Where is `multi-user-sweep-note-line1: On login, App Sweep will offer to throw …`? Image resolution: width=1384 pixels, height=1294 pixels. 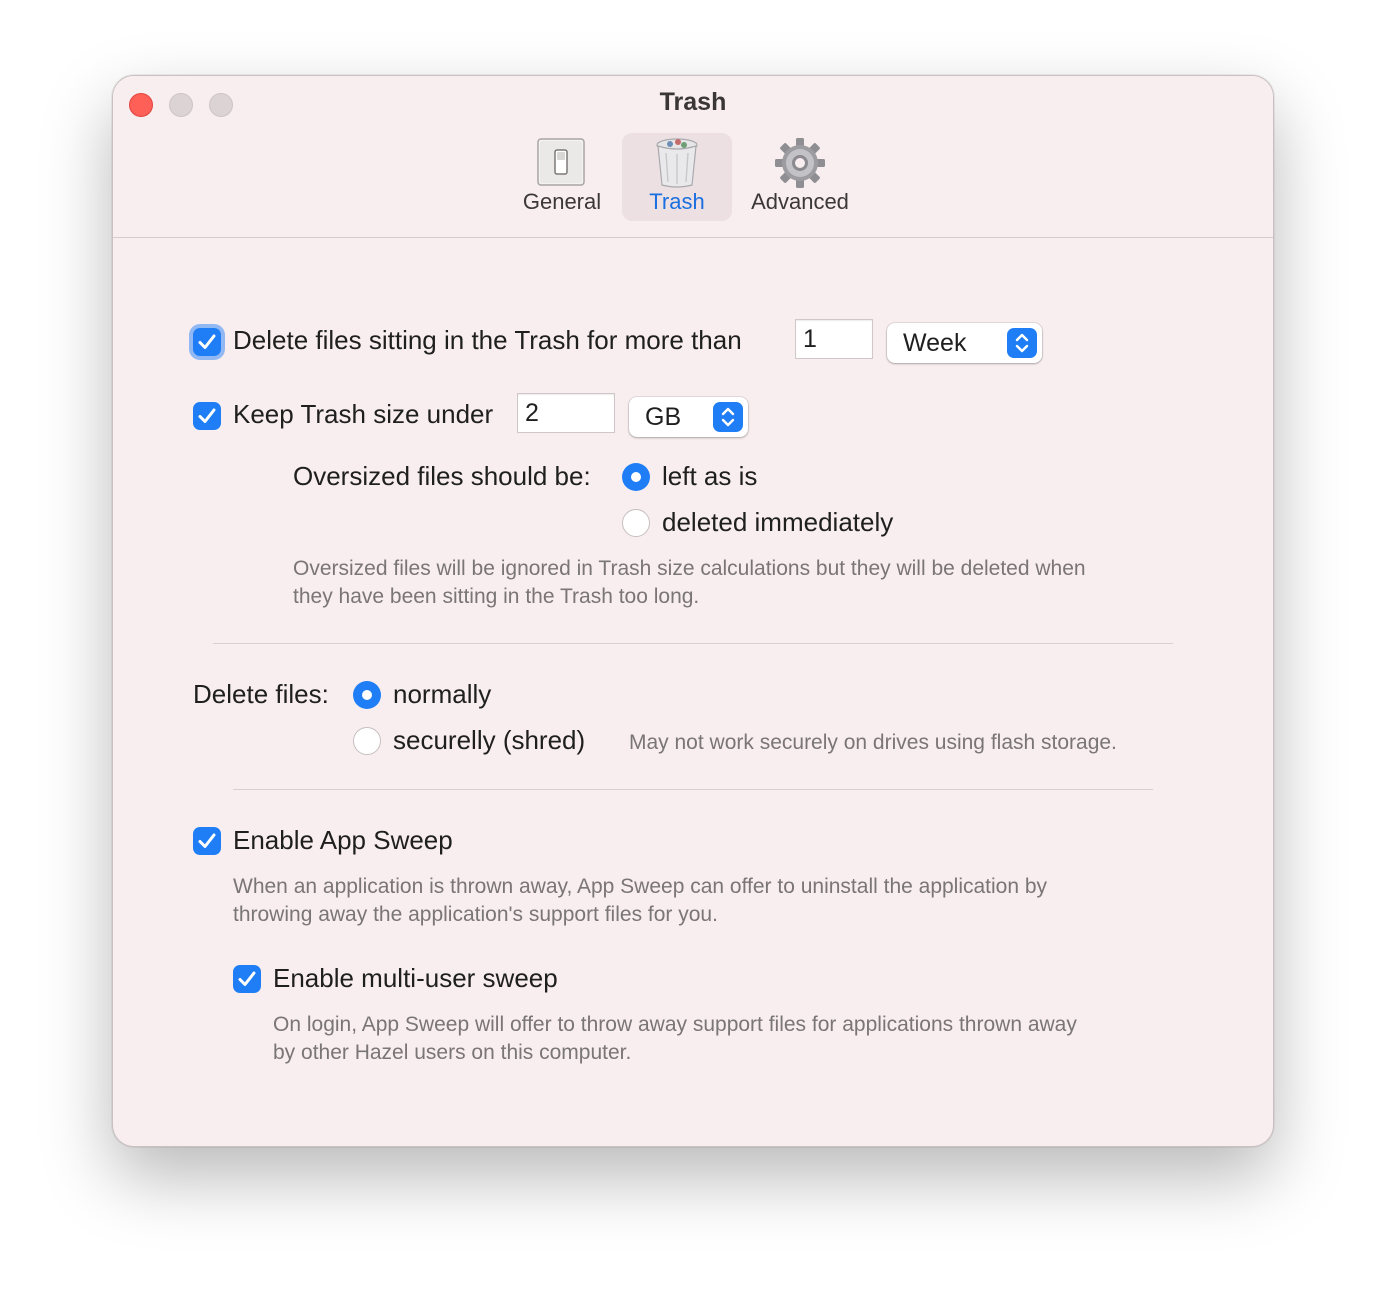 multi-user-sweep-note-line1: On login, App Sweep will offer to throw … is located at coordinates (675, 1024).